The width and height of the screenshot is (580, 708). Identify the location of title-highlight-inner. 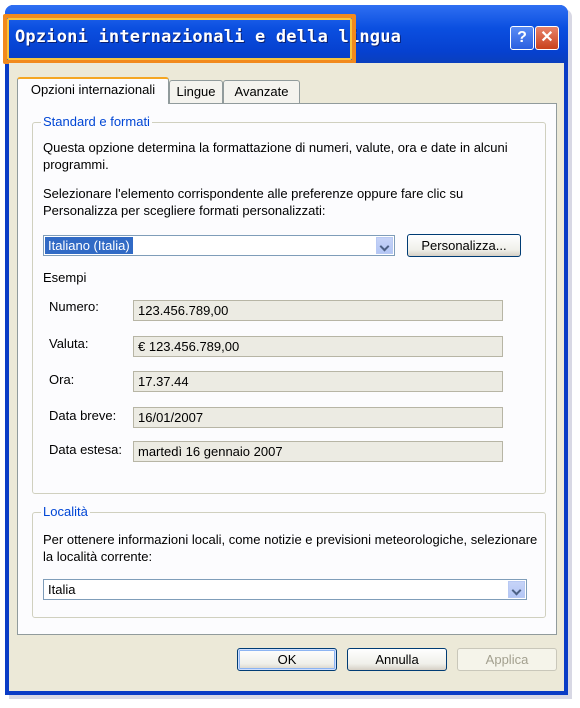
(179, 39).